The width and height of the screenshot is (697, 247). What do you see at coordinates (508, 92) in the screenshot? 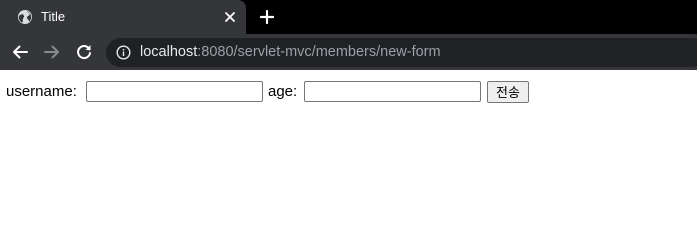
I see `submit-button: 전송` at bounding box center [508, 92].